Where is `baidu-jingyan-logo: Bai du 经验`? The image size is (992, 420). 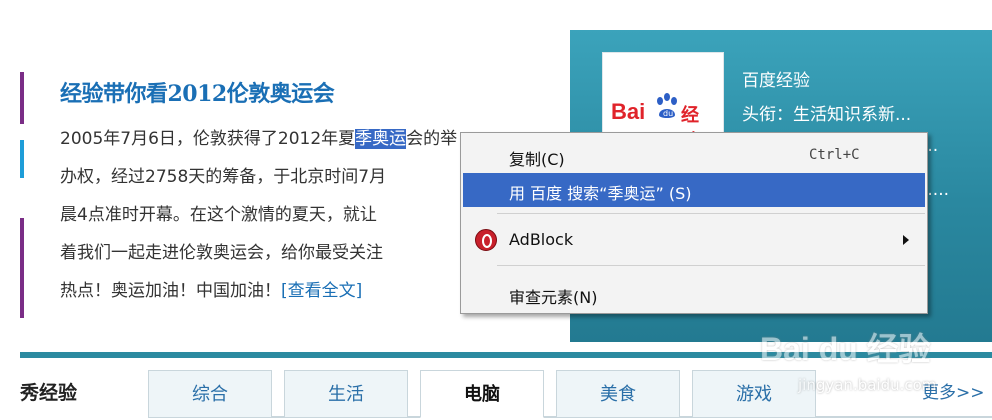 baidu-jingyan-logo: Bai du 经验 is located at coordinates (663, 122).